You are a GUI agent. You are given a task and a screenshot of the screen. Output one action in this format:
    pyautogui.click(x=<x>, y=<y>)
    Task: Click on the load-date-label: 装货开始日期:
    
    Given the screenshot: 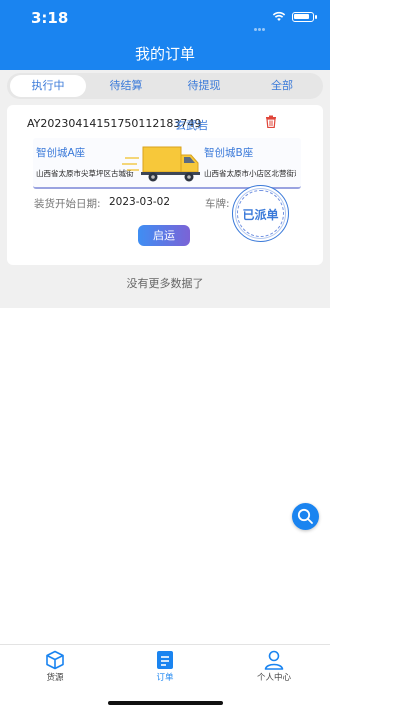 What is the action you would take?
    pyautogui.click(x=67, y=204)
    